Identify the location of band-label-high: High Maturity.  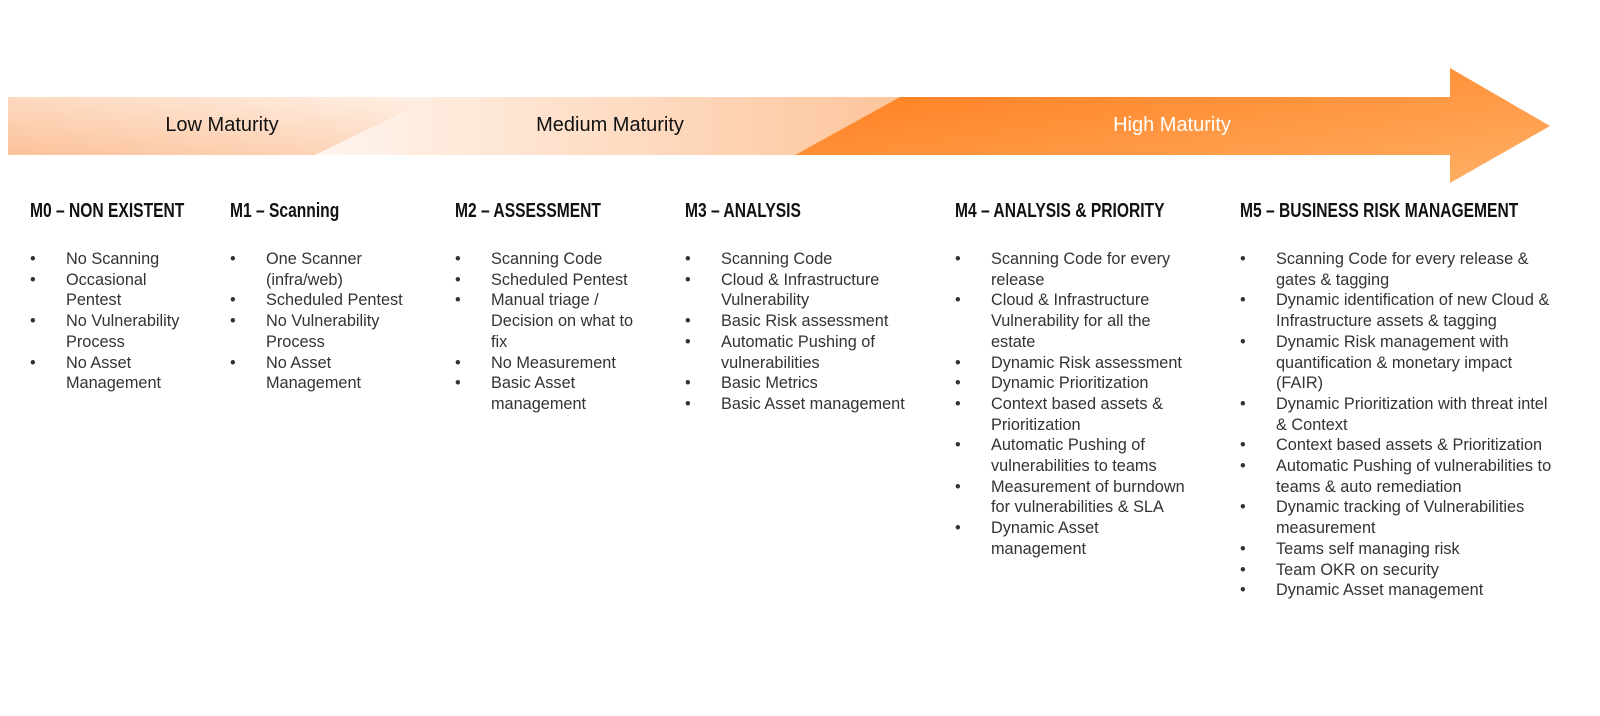
(1172, 125).